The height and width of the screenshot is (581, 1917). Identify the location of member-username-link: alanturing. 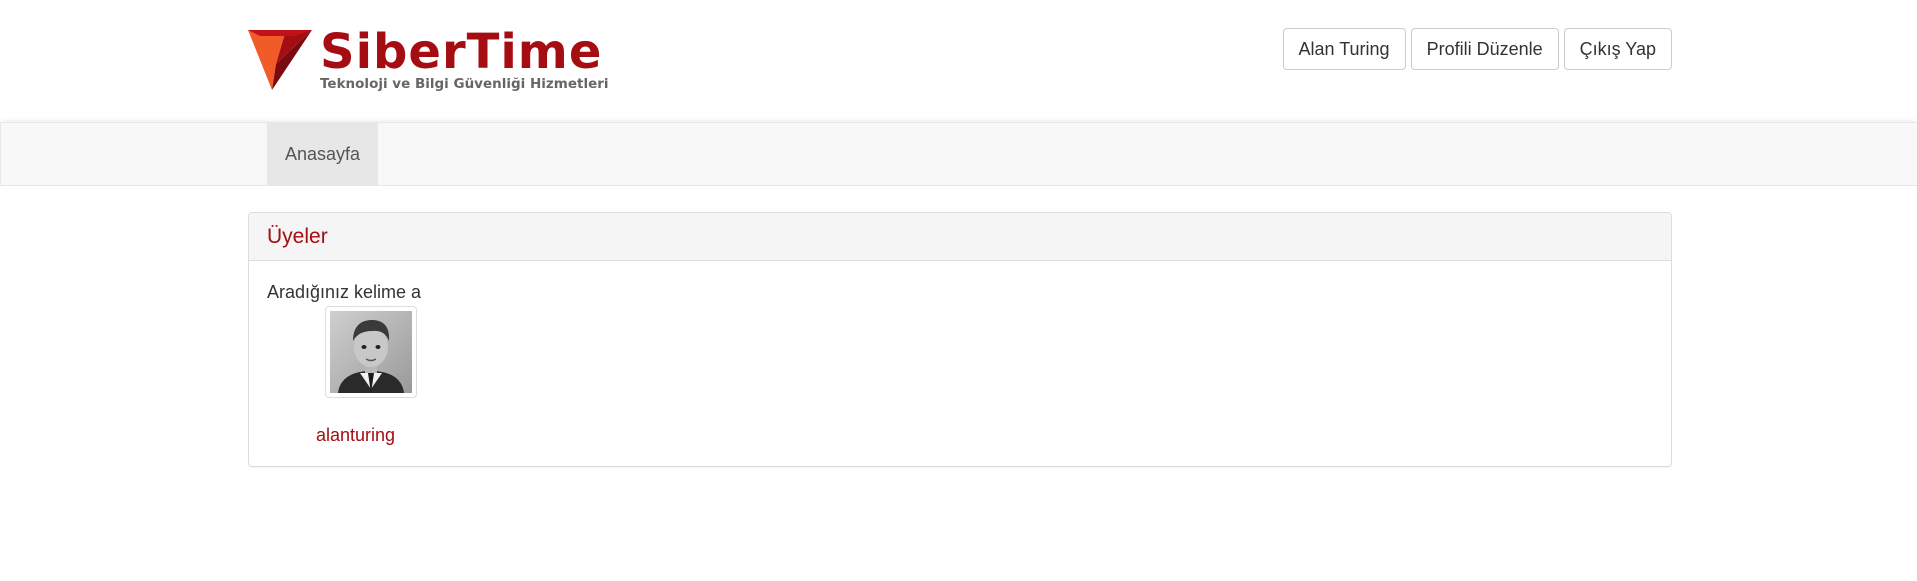
(355, 435).